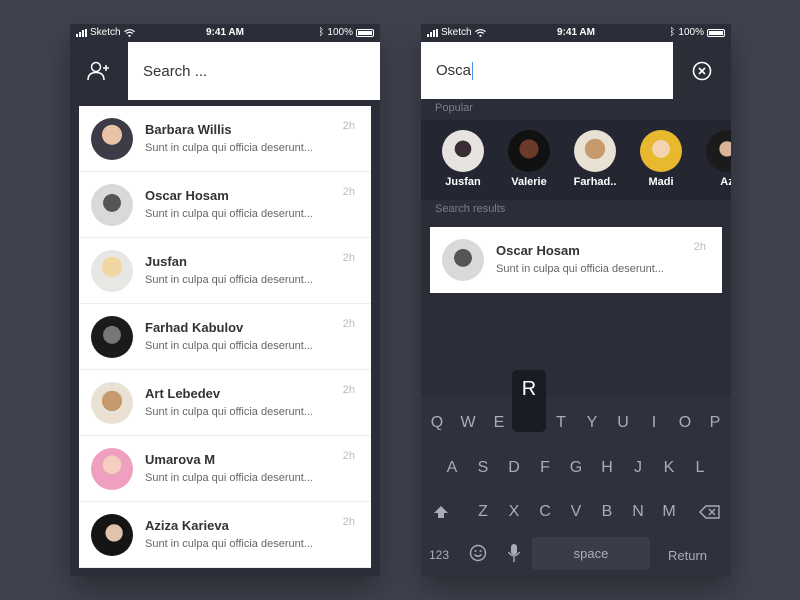 This screenshot has height=600, width=800. I want to click on key: S, so click(483, 468).